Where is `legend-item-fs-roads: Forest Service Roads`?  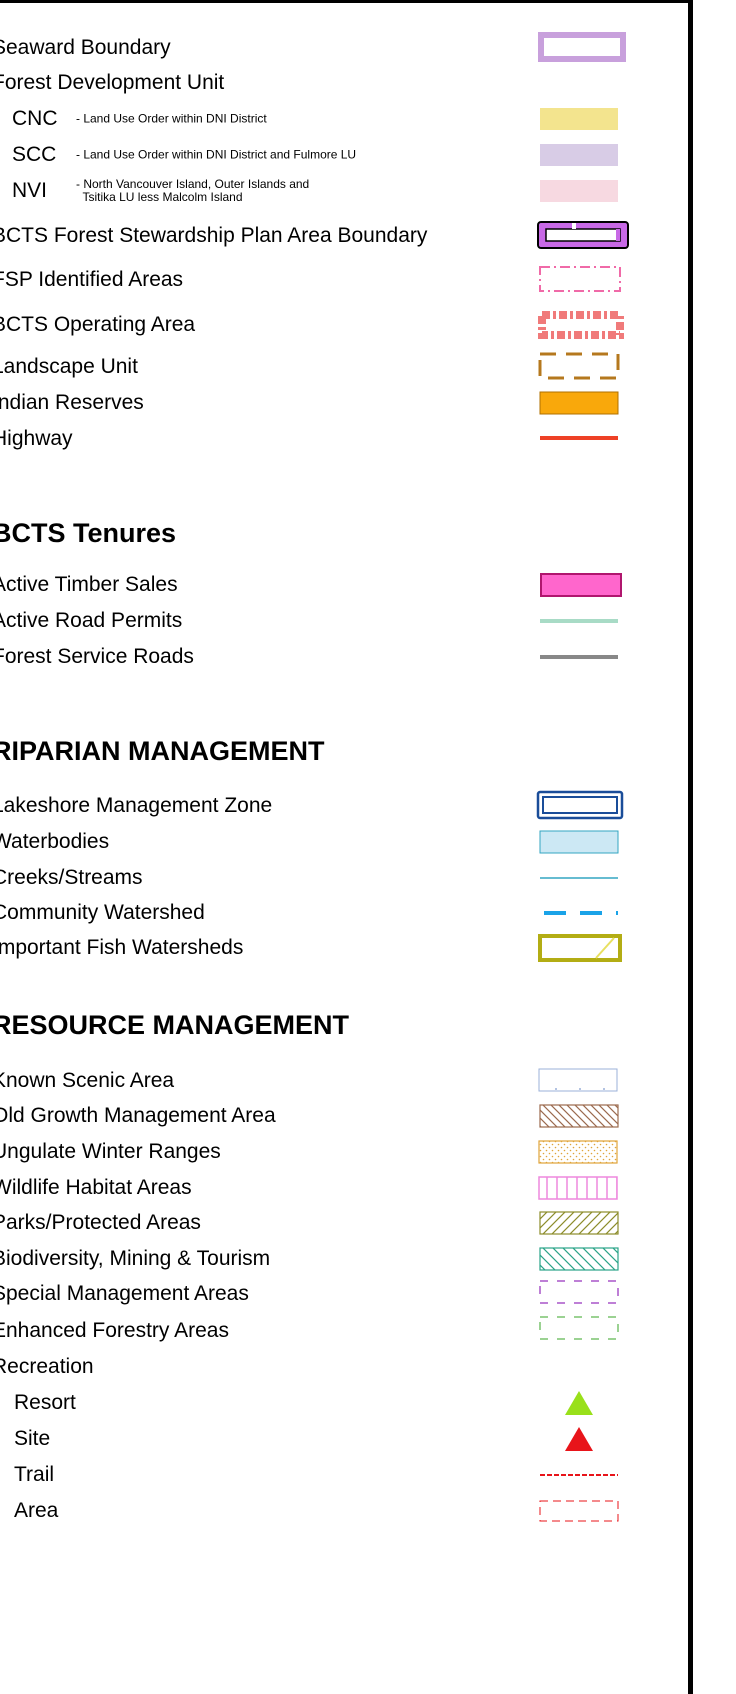
legend-item-fs-roads: Forest Service Roads is located at coordinates (325, 657).